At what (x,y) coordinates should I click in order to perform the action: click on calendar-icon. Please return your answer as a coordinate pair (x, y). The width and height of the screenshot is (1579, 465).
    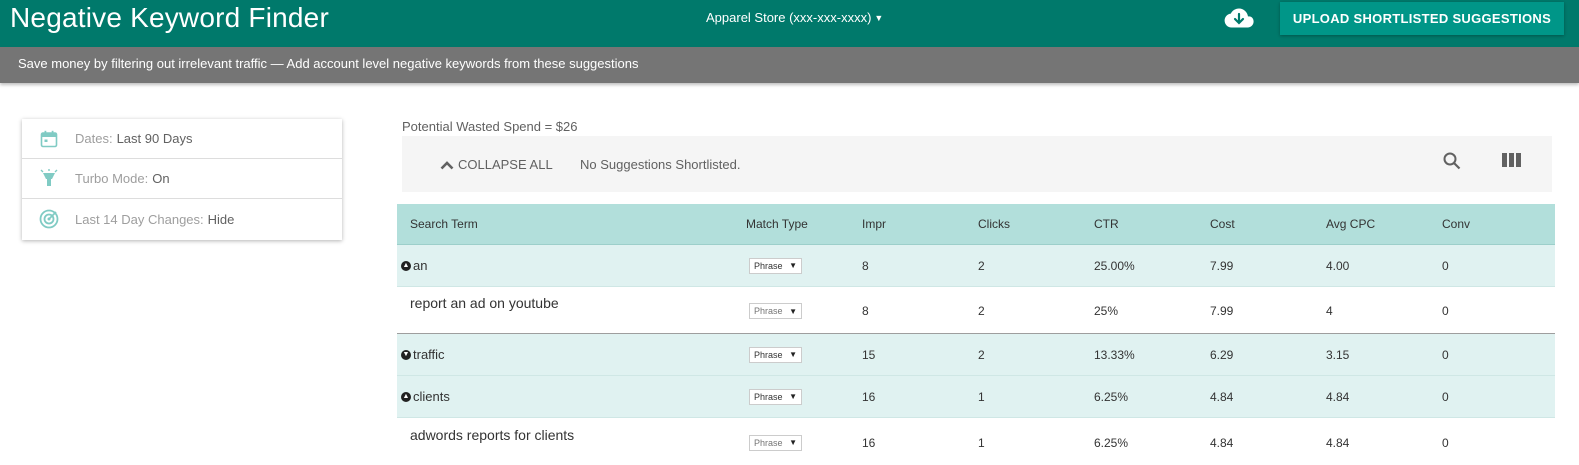
    Looking at the image, I should click on (49, 139).